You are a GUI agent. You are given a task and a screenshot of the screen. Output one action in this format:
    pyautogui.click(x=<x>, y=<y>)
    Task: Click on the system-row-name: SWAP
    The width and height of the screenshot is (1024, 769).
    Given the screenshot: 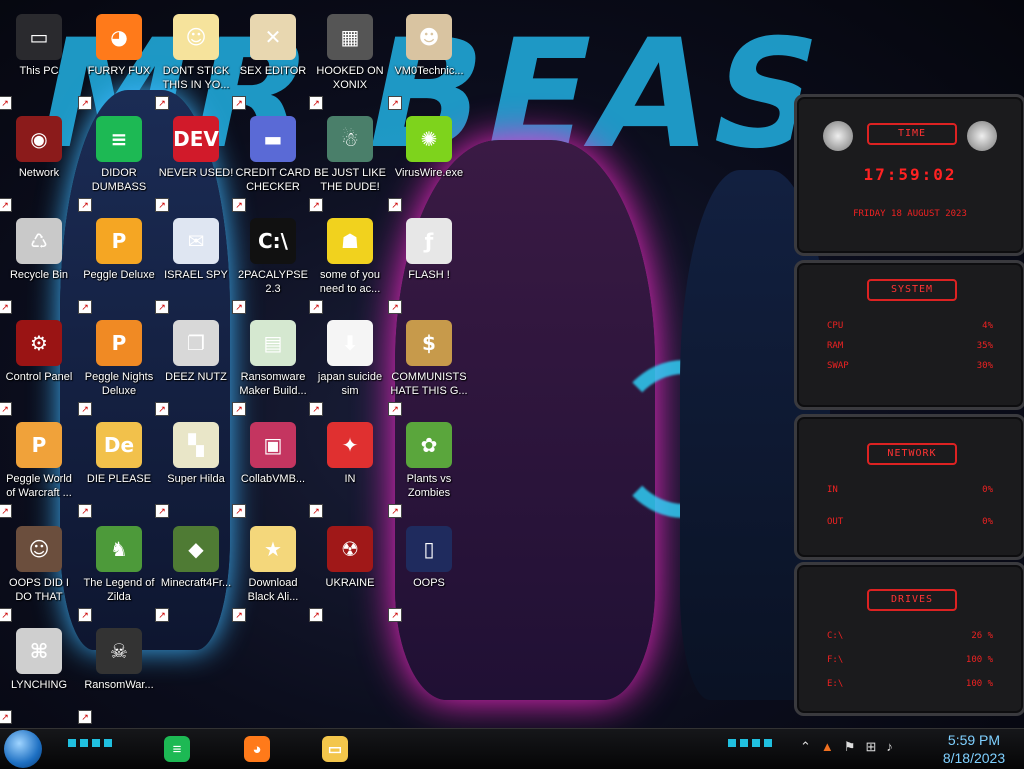 What is the action you would take?
    pyautogui.click(x=838, y=366)
    